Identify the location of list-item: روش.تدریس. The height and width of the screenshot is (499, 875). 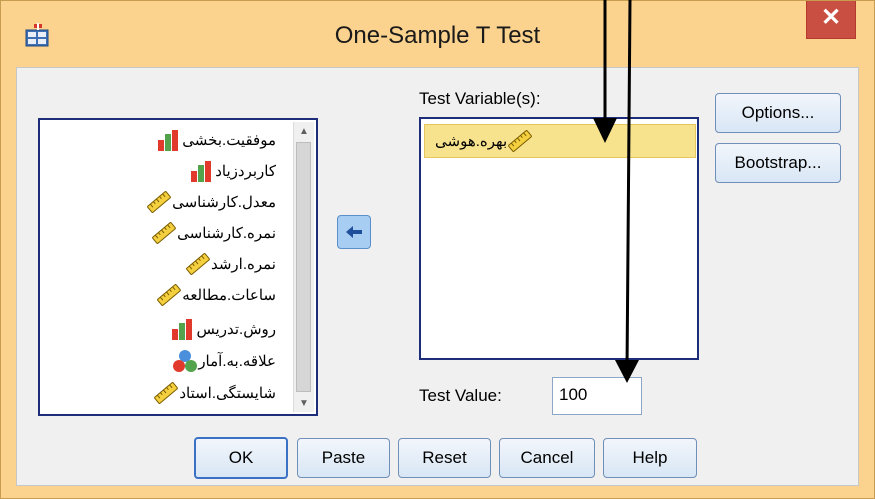
(226, 329).